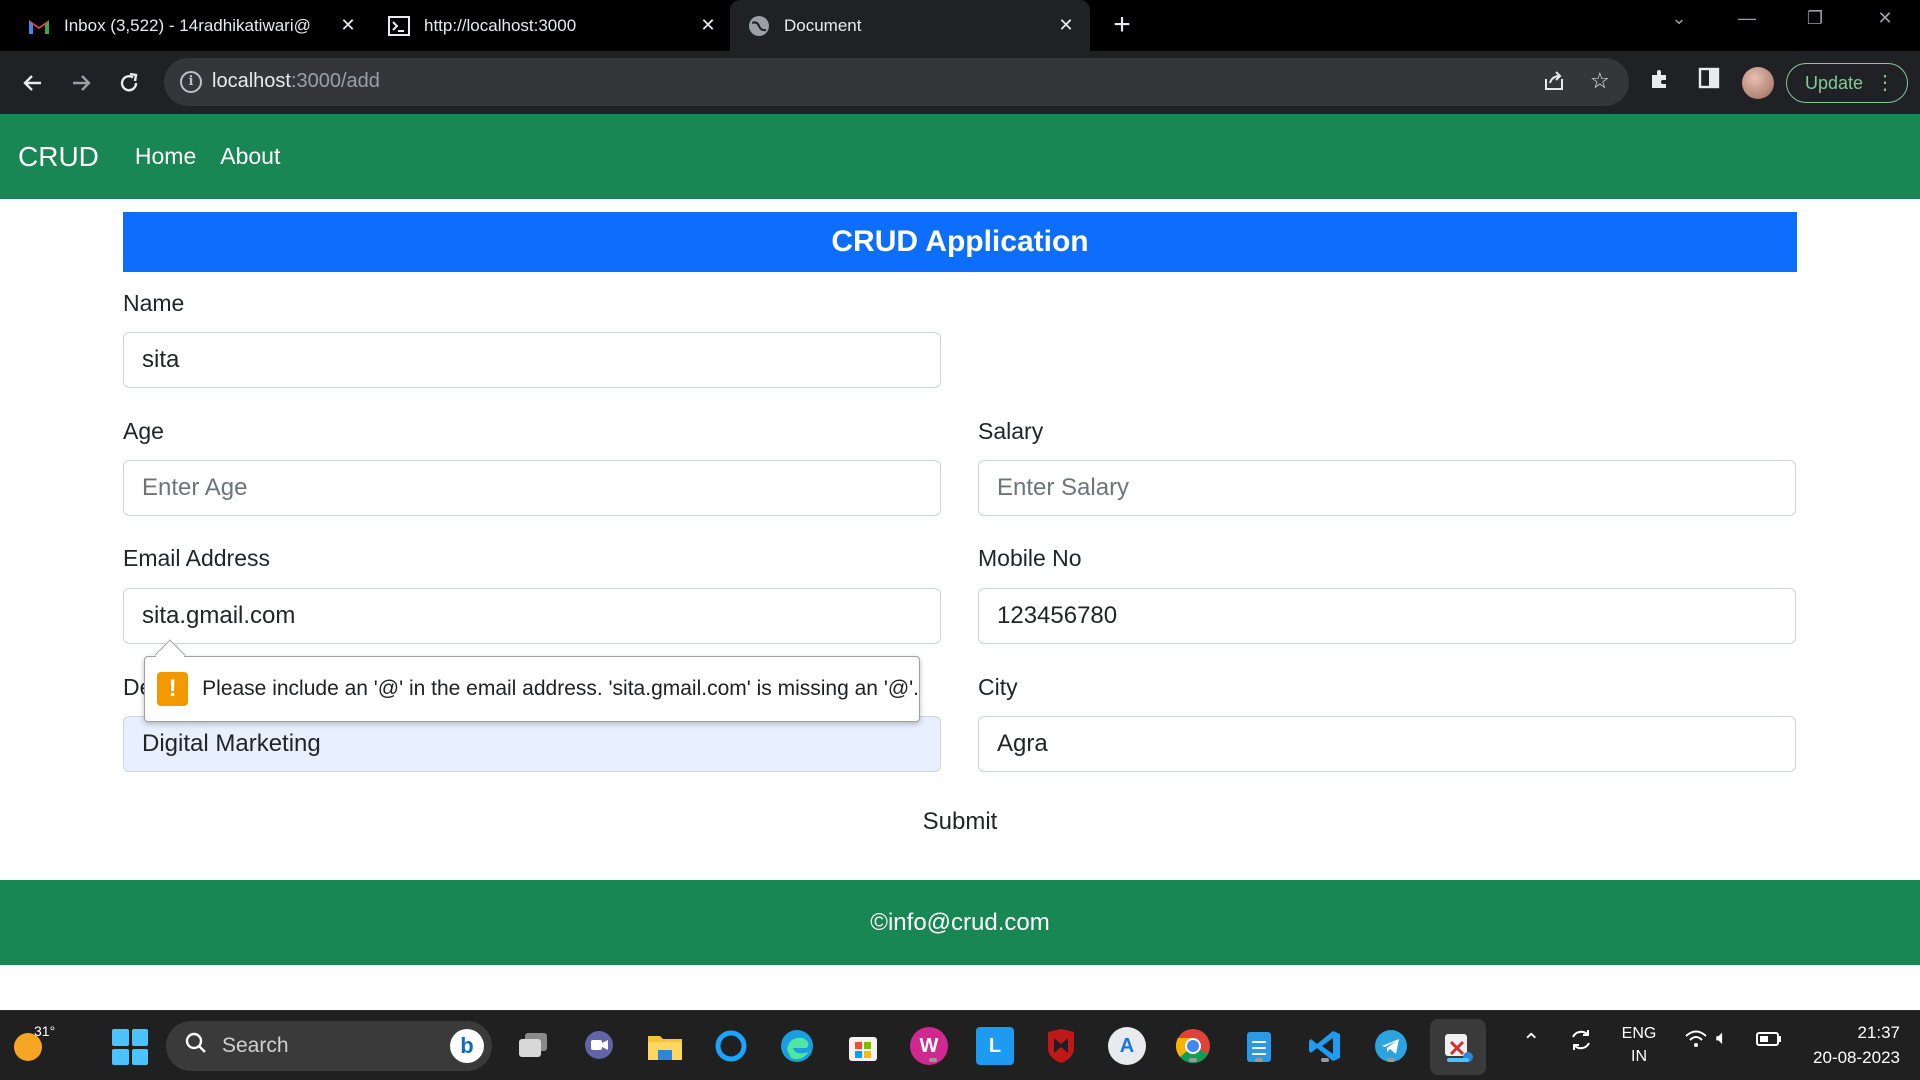 This screenshot has height=1080, width=1920. I want to click on tab-document: Document ✕, so click(910, 25).